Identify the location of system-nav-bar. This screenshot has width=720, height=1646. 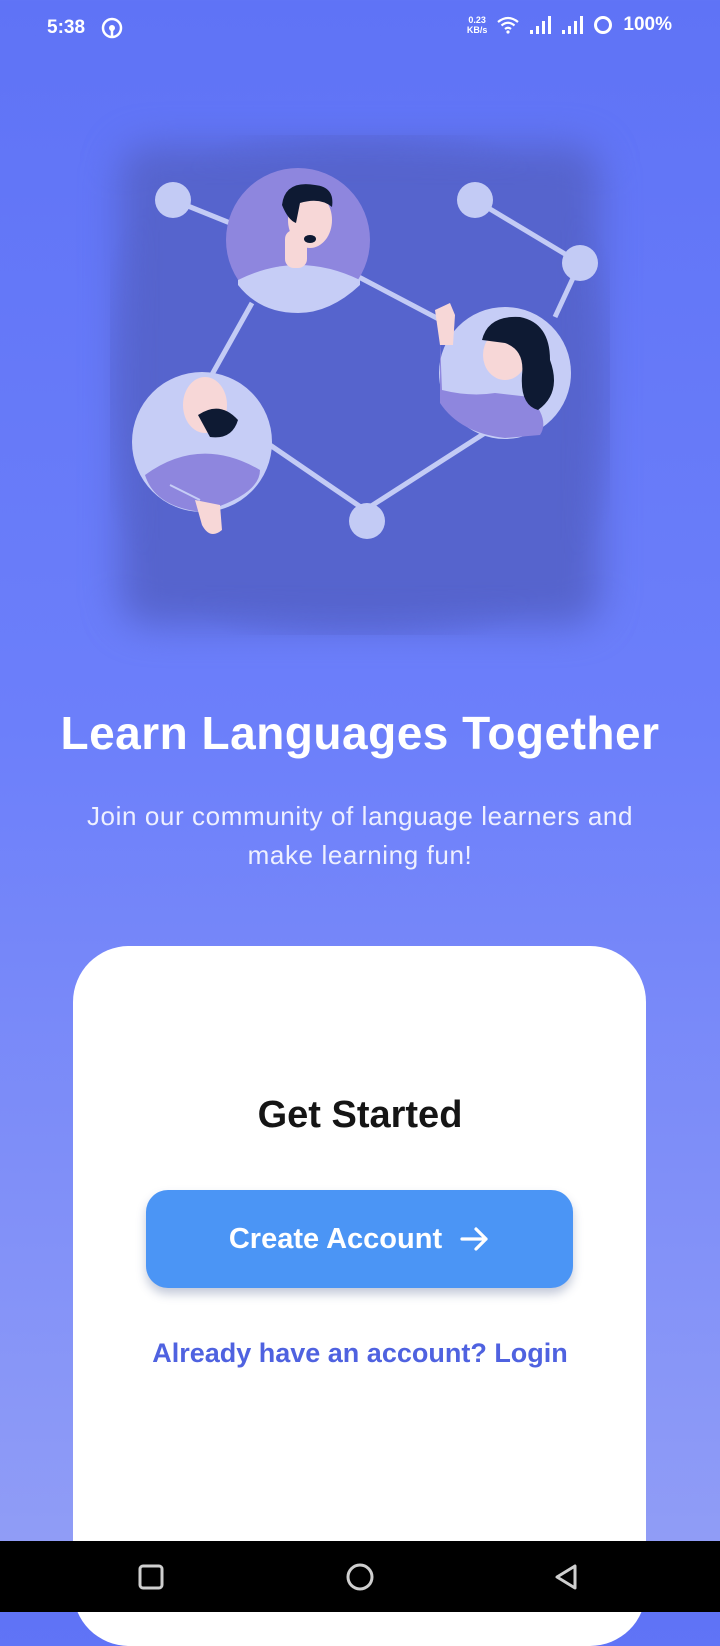
(360, 1576).